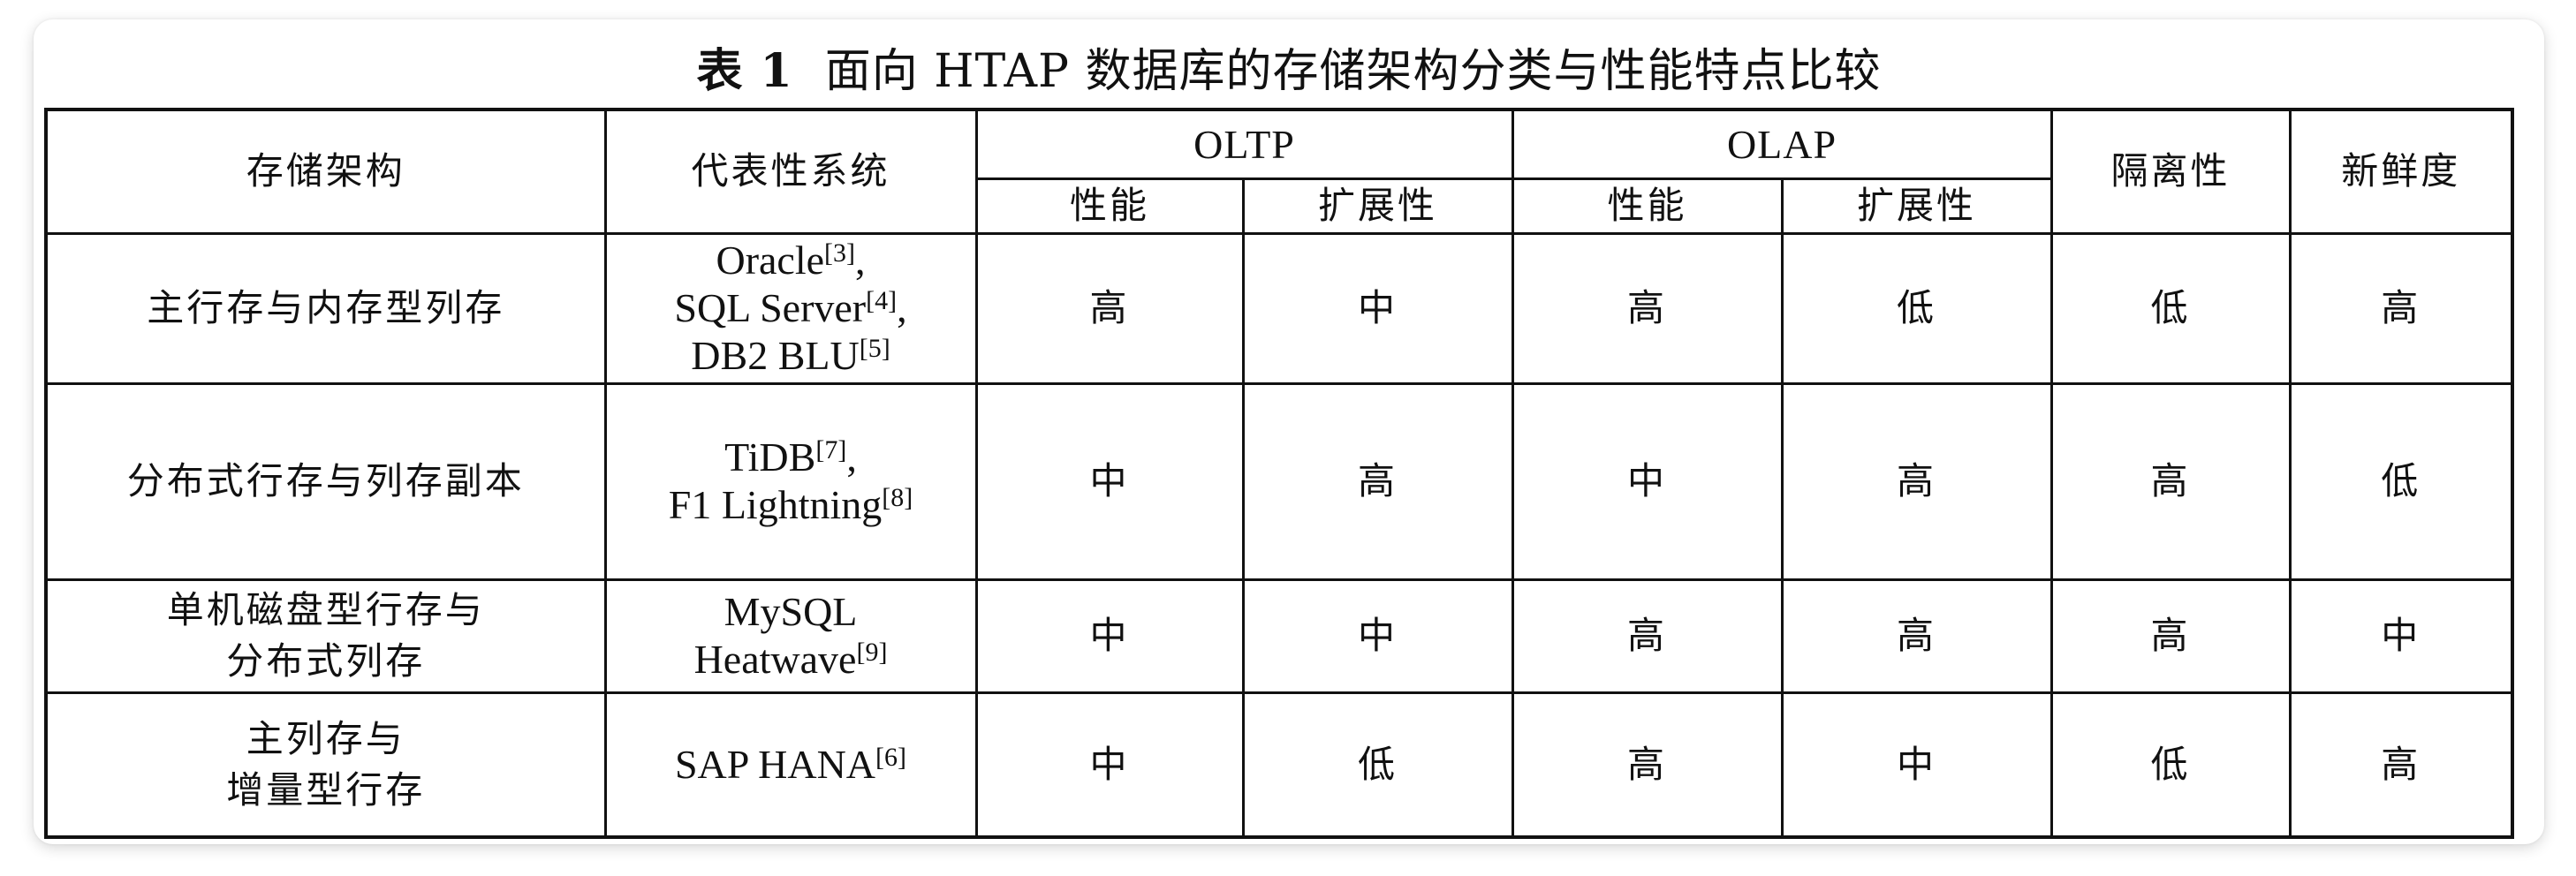  I want to click on system-entry: F1 Lightning[8], so click(791, 505).